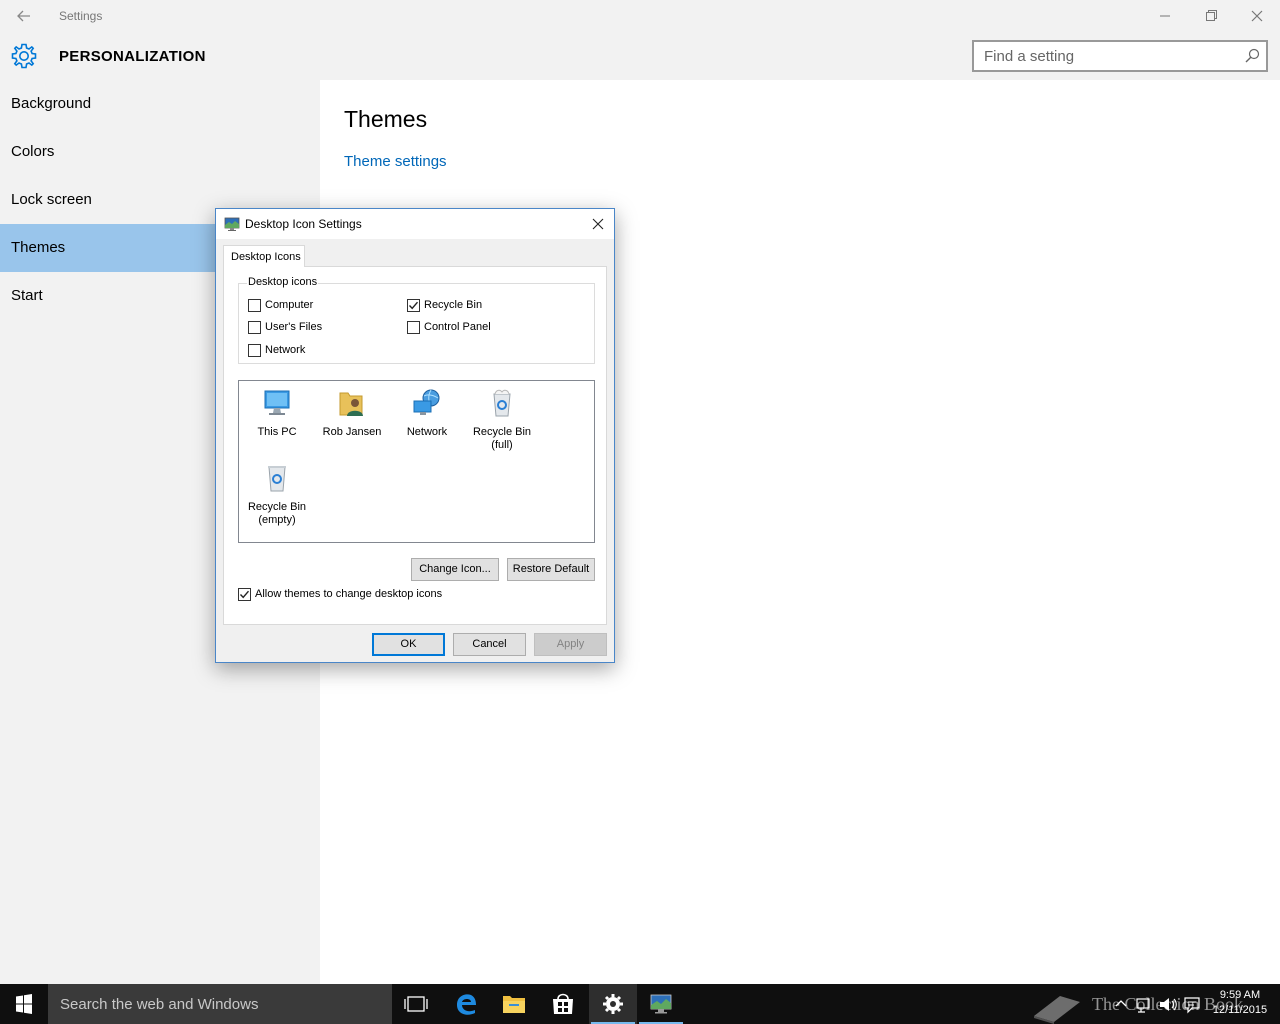 This screenshot has width=1280, height=1024. What do you see at coordinates (427, 432) in the screenshot?
I see `icon-label: Network` at bounding box center [427, 432].